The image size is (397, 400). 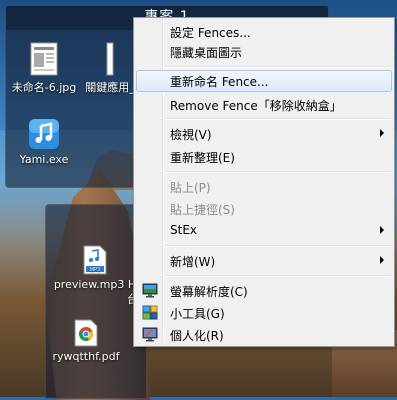 What do you see at coordinates (95, 270) in the screenshot?
I see `svg-text: MP3` at bounding box center [95, 270].